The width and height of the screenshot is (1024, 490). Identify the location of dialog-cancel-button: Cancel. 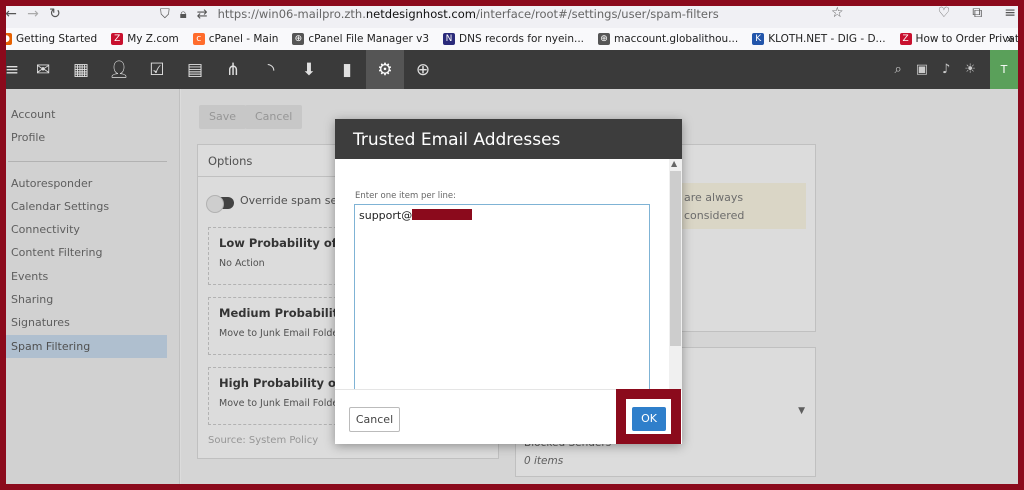
(374, 419).